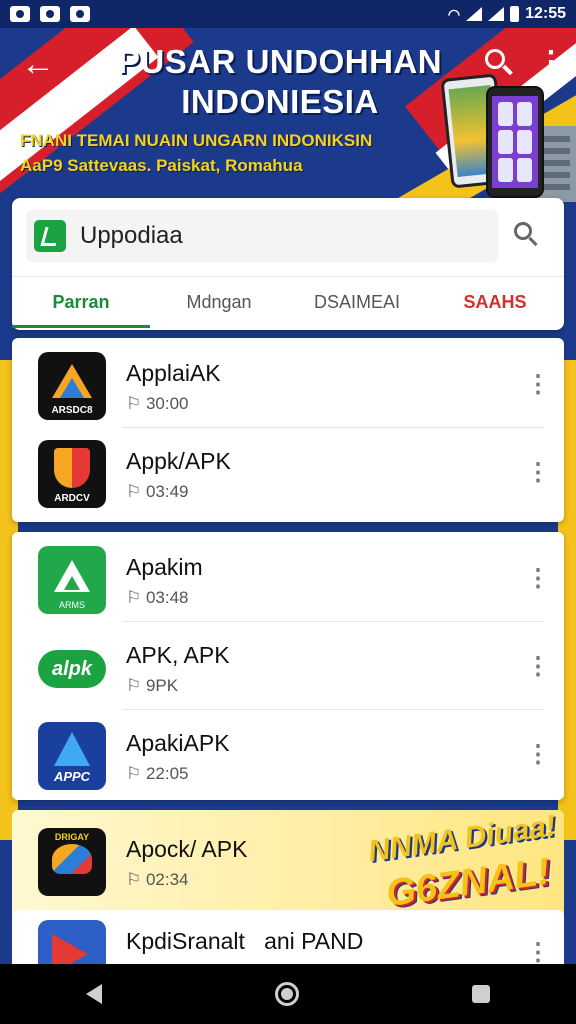  I want to click on nav-recents-icon, so click(480, 994).